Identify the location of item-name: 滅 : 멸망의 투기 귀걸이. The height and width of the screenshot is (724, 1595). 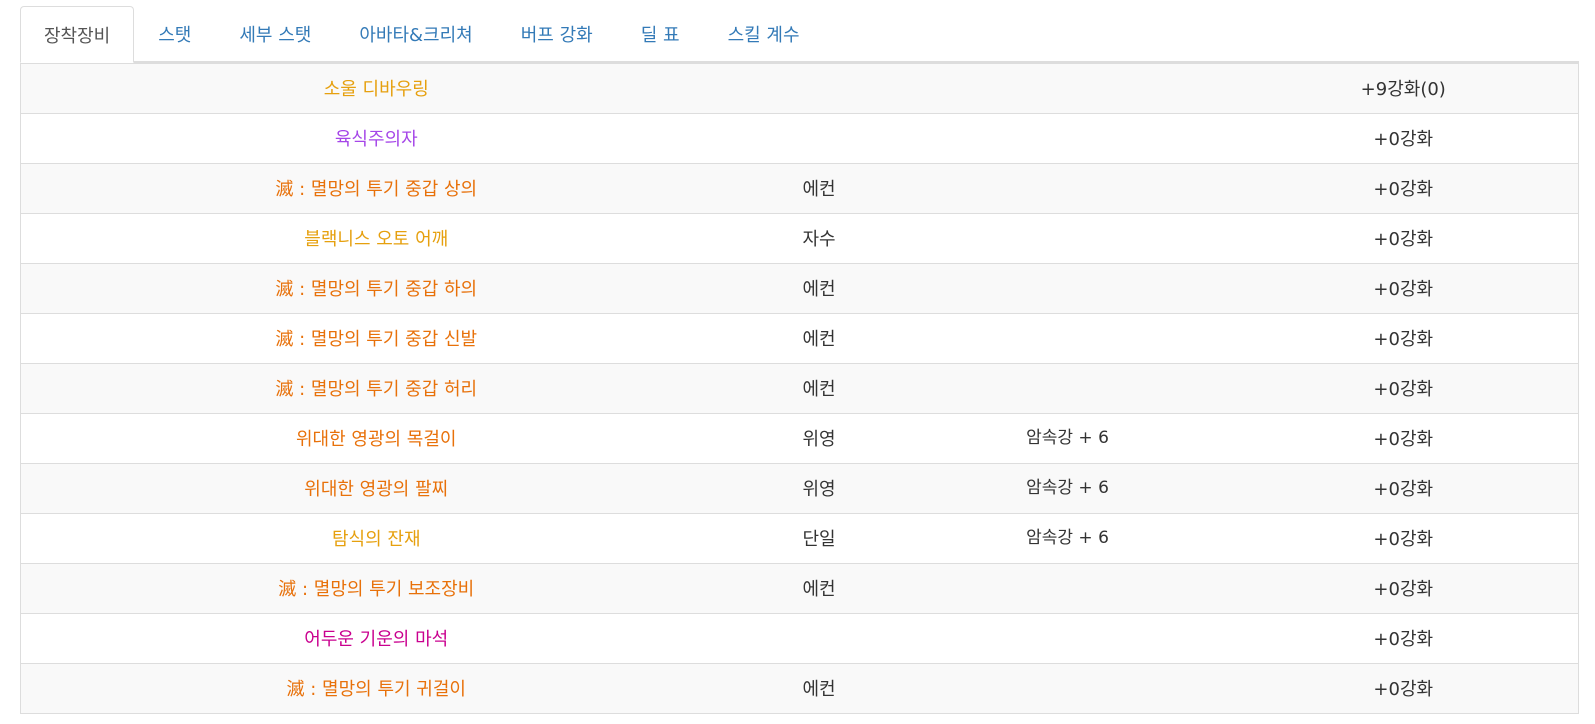
(376, 688).